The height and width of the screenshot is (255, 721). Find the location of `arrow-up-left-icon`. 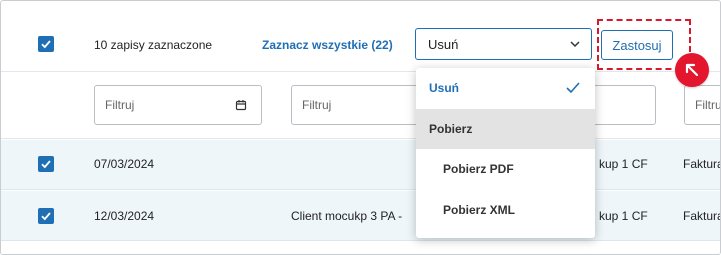

arrow-up-left-icon is located at coordinates (692, 70).